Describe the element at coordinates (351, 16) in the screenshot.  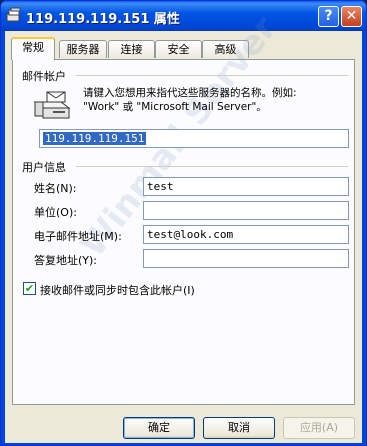
I see `close-button: ✕` at that location.